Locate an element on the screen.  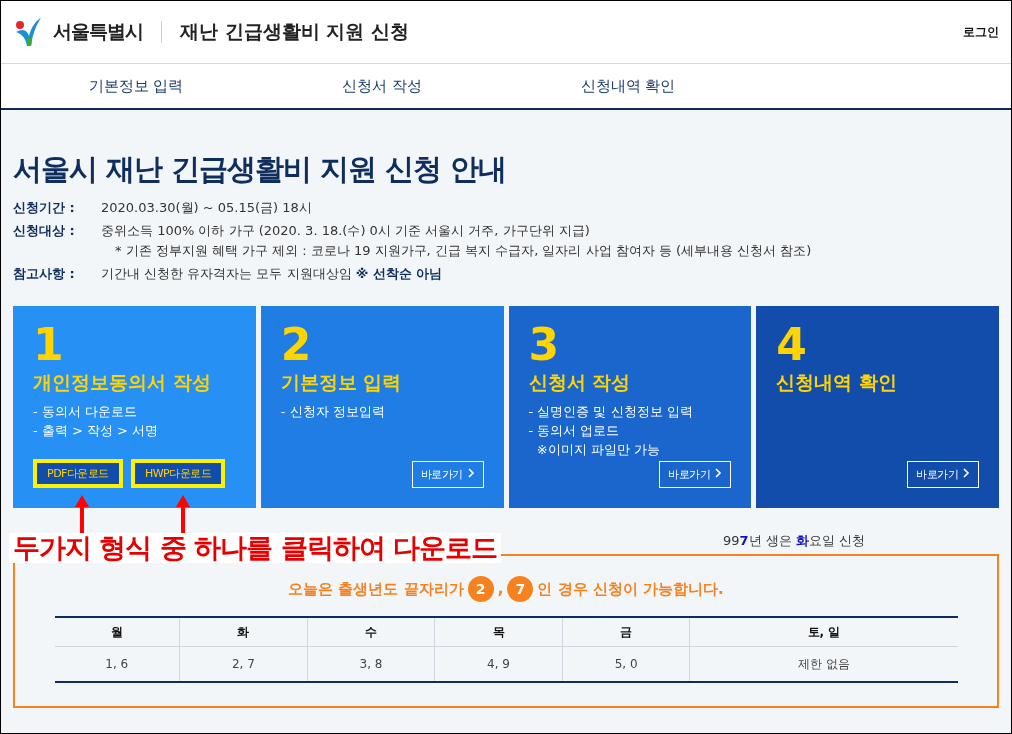
column-header: 화 is located at coordinates (243, 632).